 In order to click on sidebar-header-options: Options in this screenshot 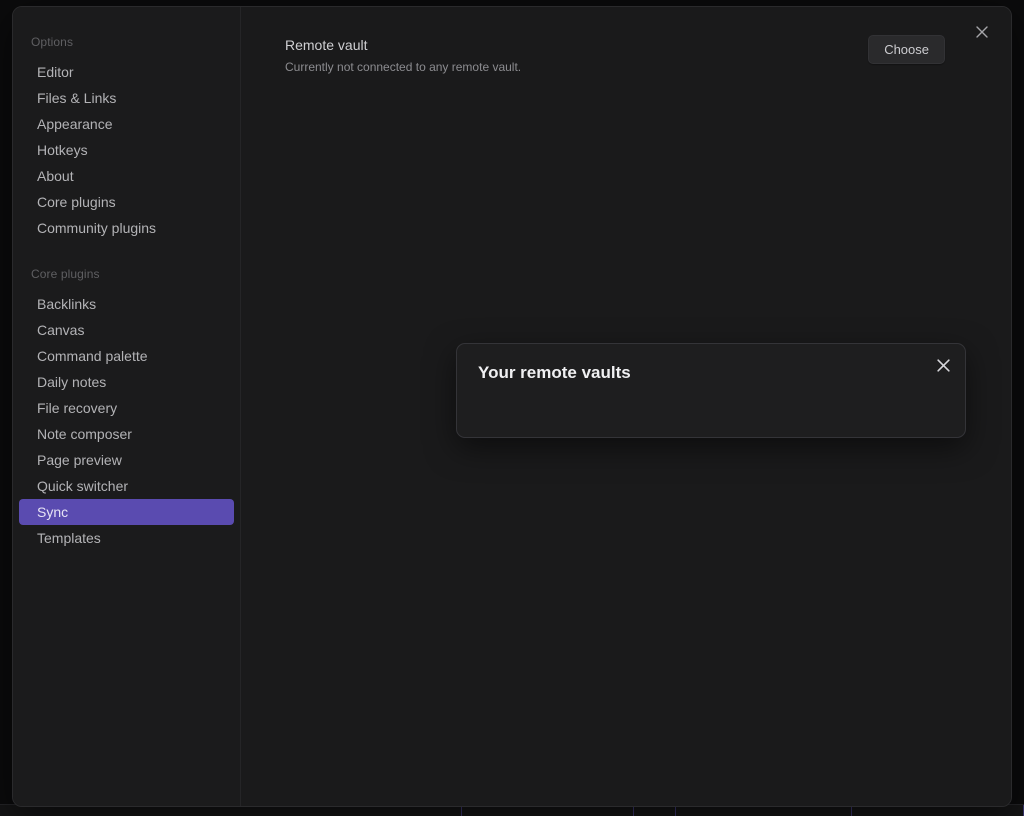, I will do `click(52, 42)`.